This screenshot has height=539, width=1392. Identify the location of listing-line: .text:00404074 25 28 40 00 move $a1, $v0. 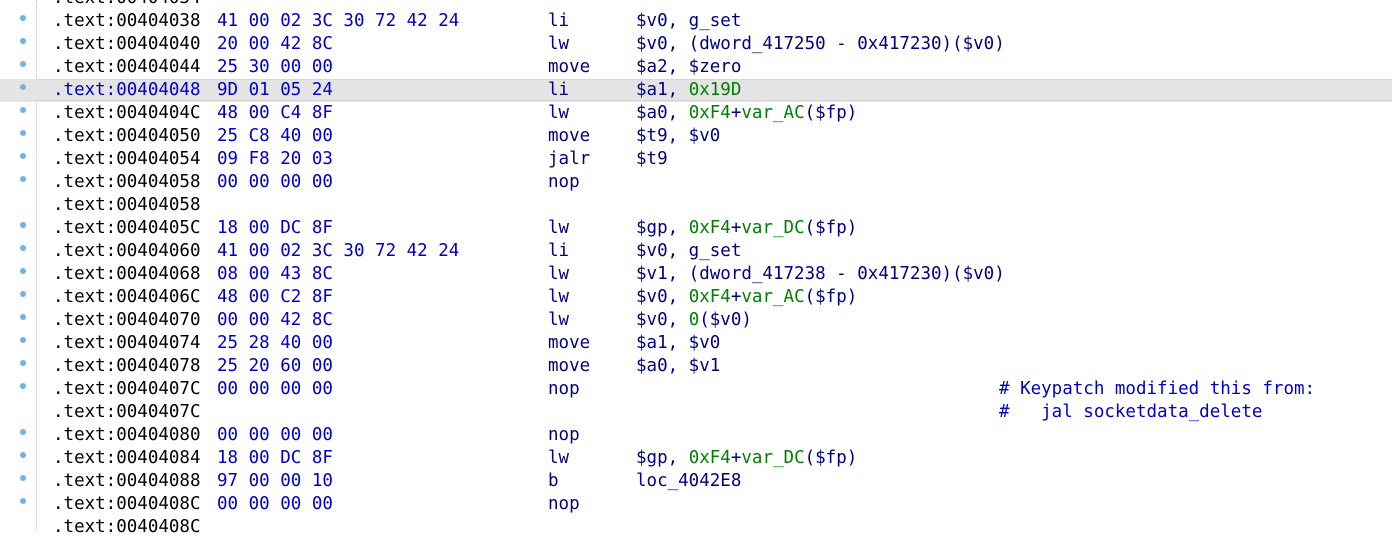
(696, 343).